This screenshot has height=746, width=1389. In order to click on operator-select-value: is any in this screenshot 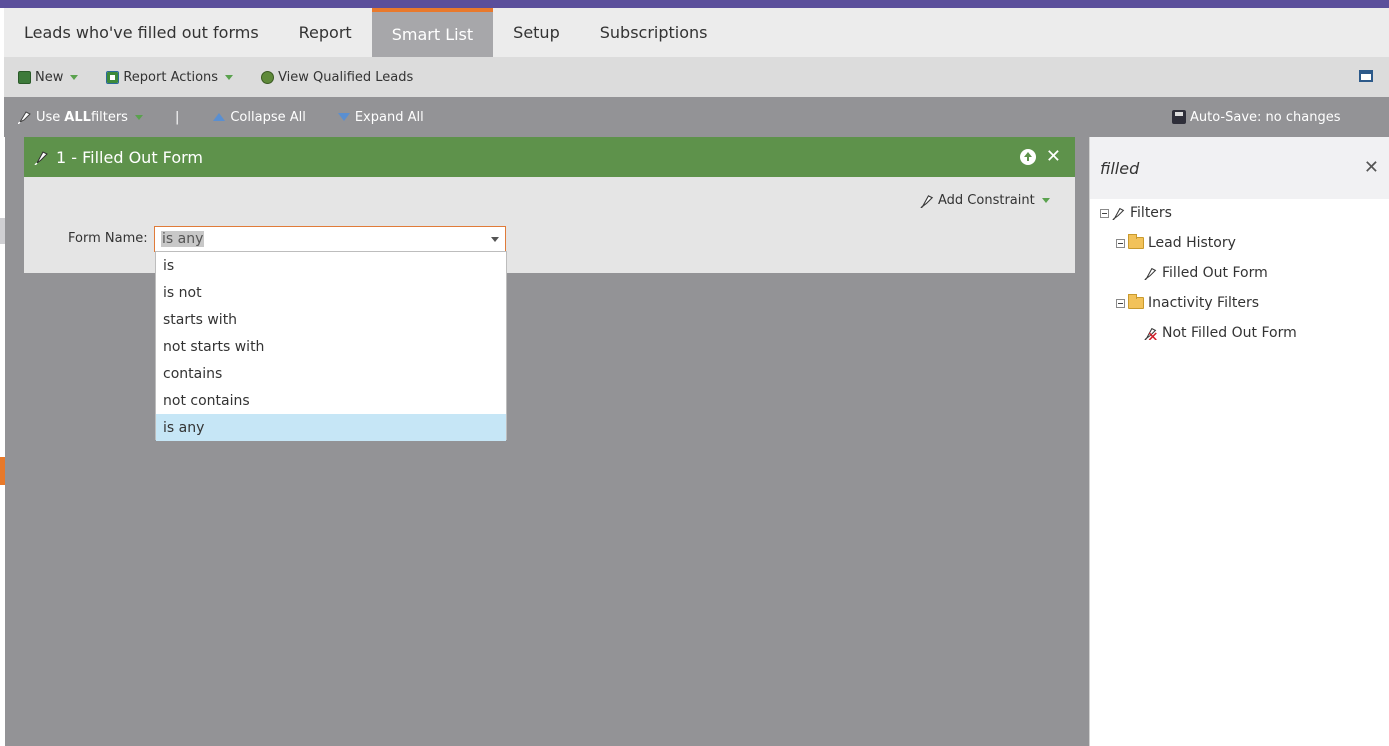, I will do `click(183, 239)`.